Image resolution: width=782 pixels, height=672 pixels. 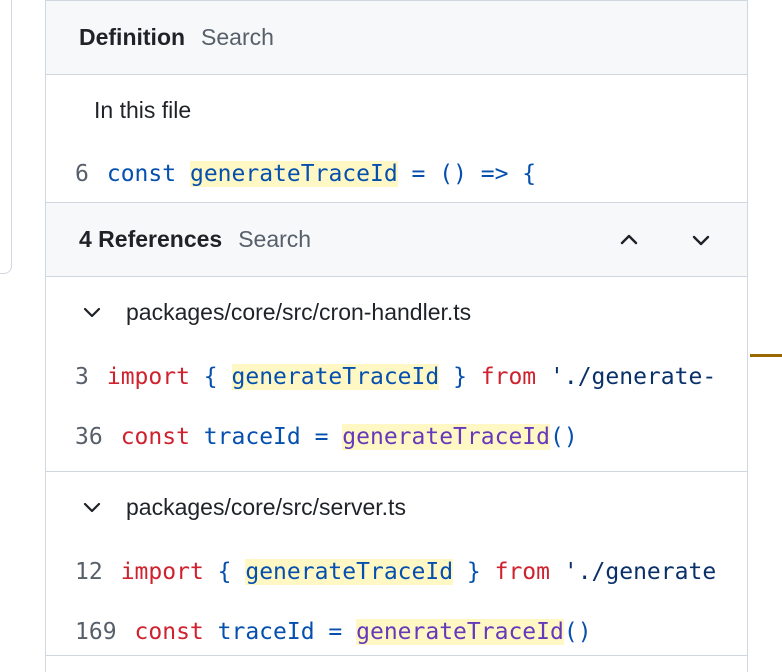 I want to click on line-number: 6, so click(x=82, y=173).